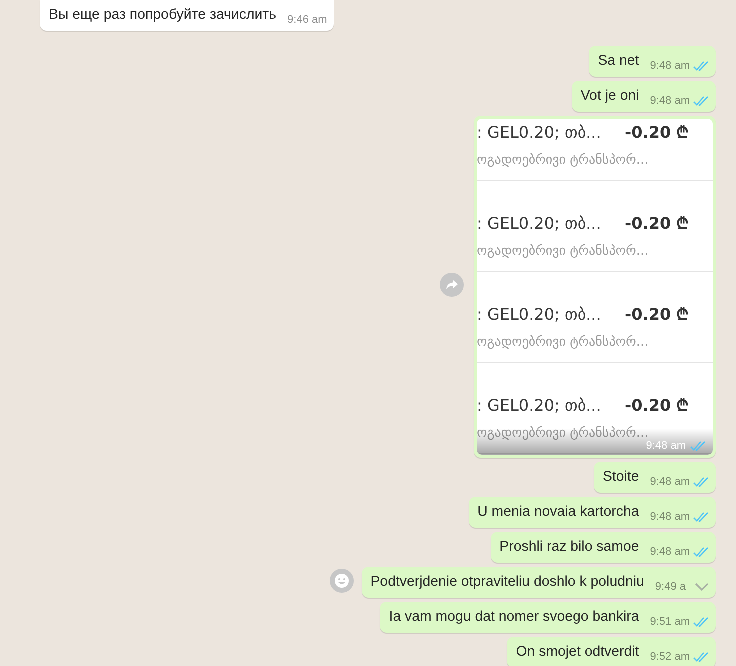 The image size is (736, 666). Describe the element at coordinates (308, 20) in the screenshot. I see `message-time: 9:46 am` at that location.